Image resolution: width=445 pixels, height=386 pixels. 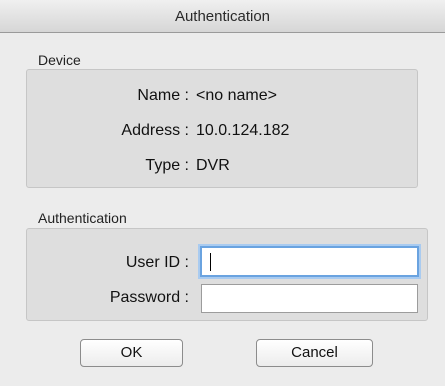 What do you see at coordinates (149, 297) in the screenshot?
I see `password-label: Password :` at bounding box center [149, 297].